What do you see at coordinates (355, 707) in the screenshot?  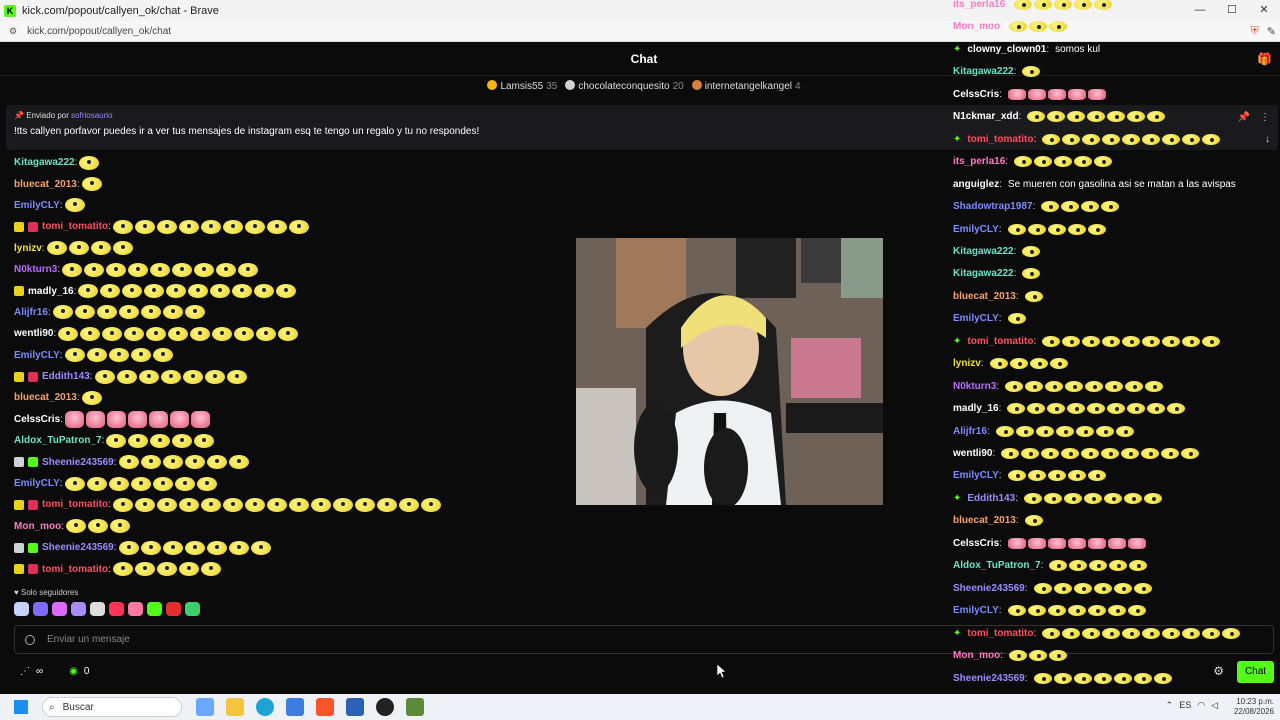 I see `word-icon` at bounding box center [355, 707].